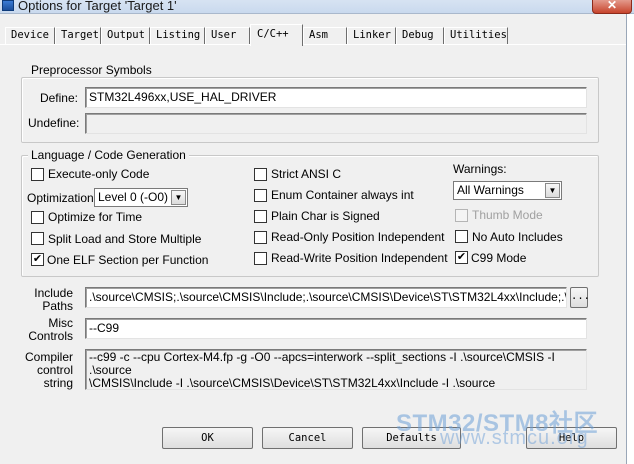 The image size is (634, 464). What do you see at coordinates (260, 174) in the screenshot?
I see `strict-ansi-checkbox` at bounding box center [260, 174].